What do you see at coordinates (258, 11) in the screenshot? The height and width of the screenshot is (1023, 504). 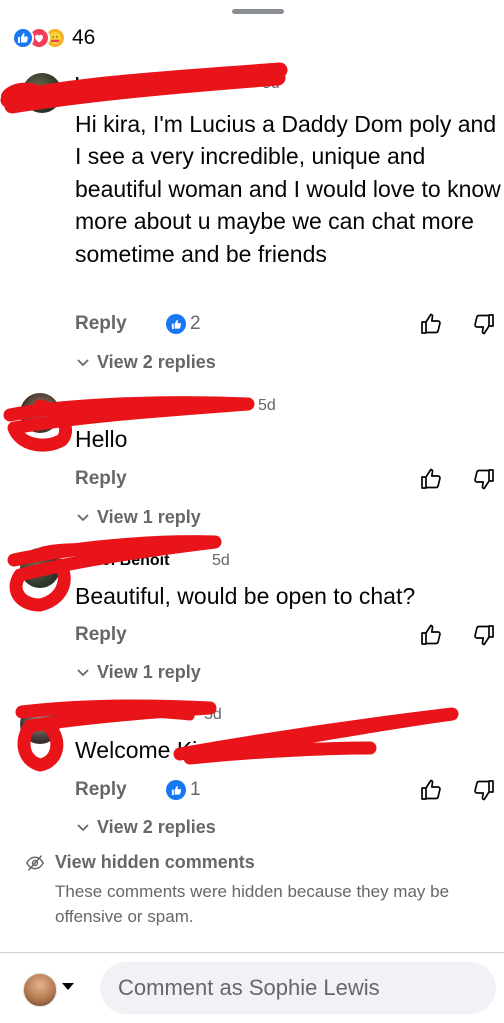 I see `drag-handle` at bounding box center [258, 11].